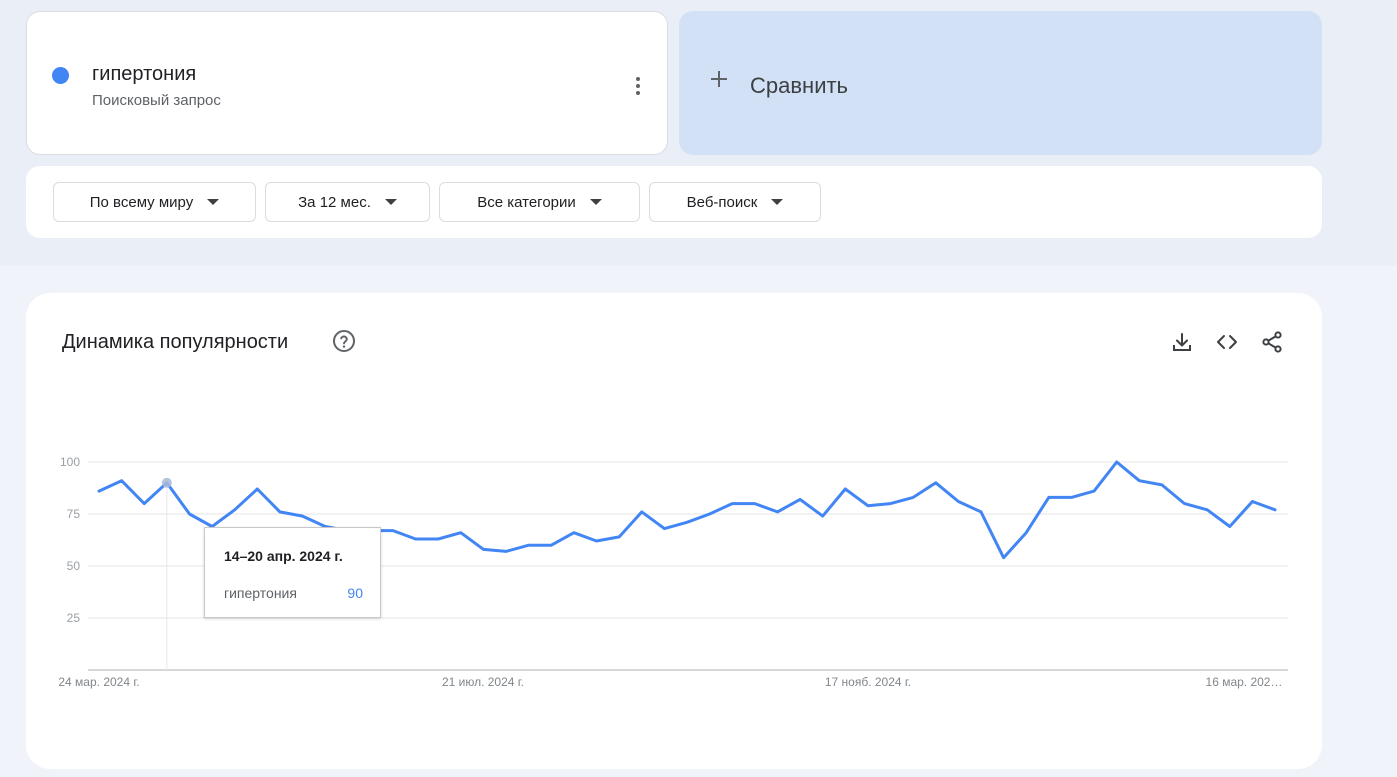 Image resolution: width=1397 pixels, height=777 pixels. I want to click on y-tick-label: 100, so click(70, 462).